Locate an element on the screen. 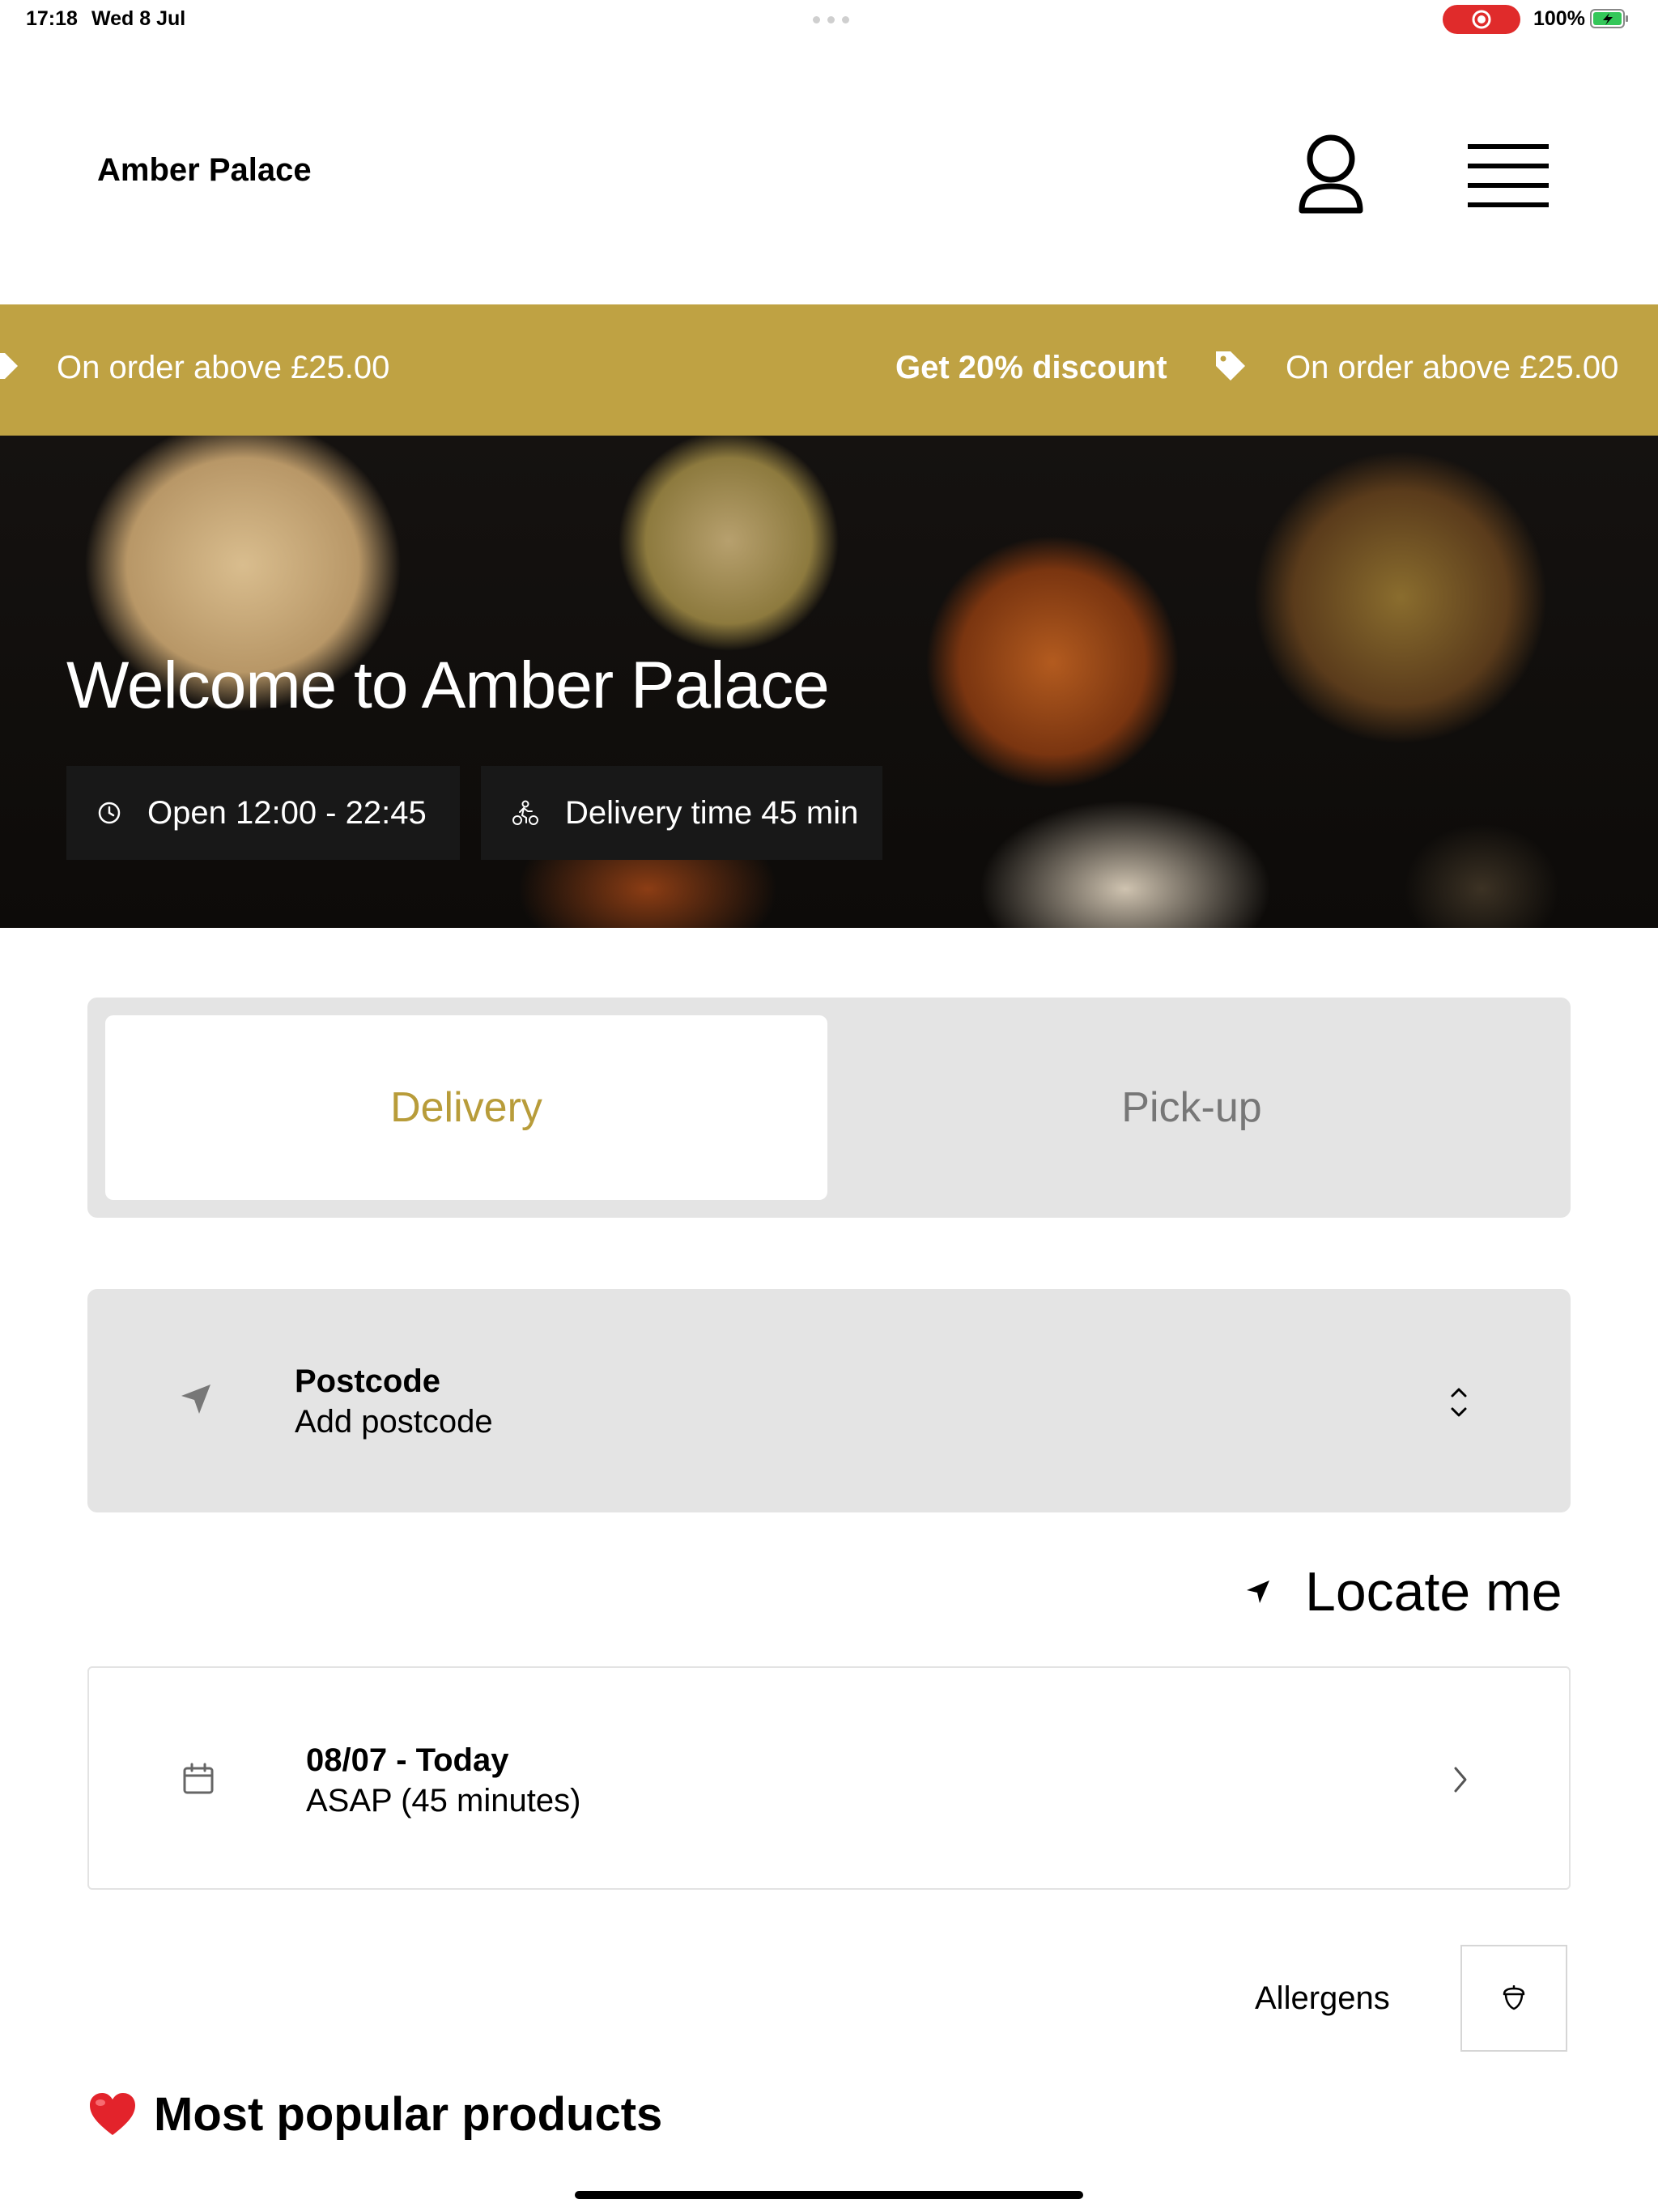 This screenshot has width=1658, height=2212. allergens-button is located at coordinates (1513, 1998).